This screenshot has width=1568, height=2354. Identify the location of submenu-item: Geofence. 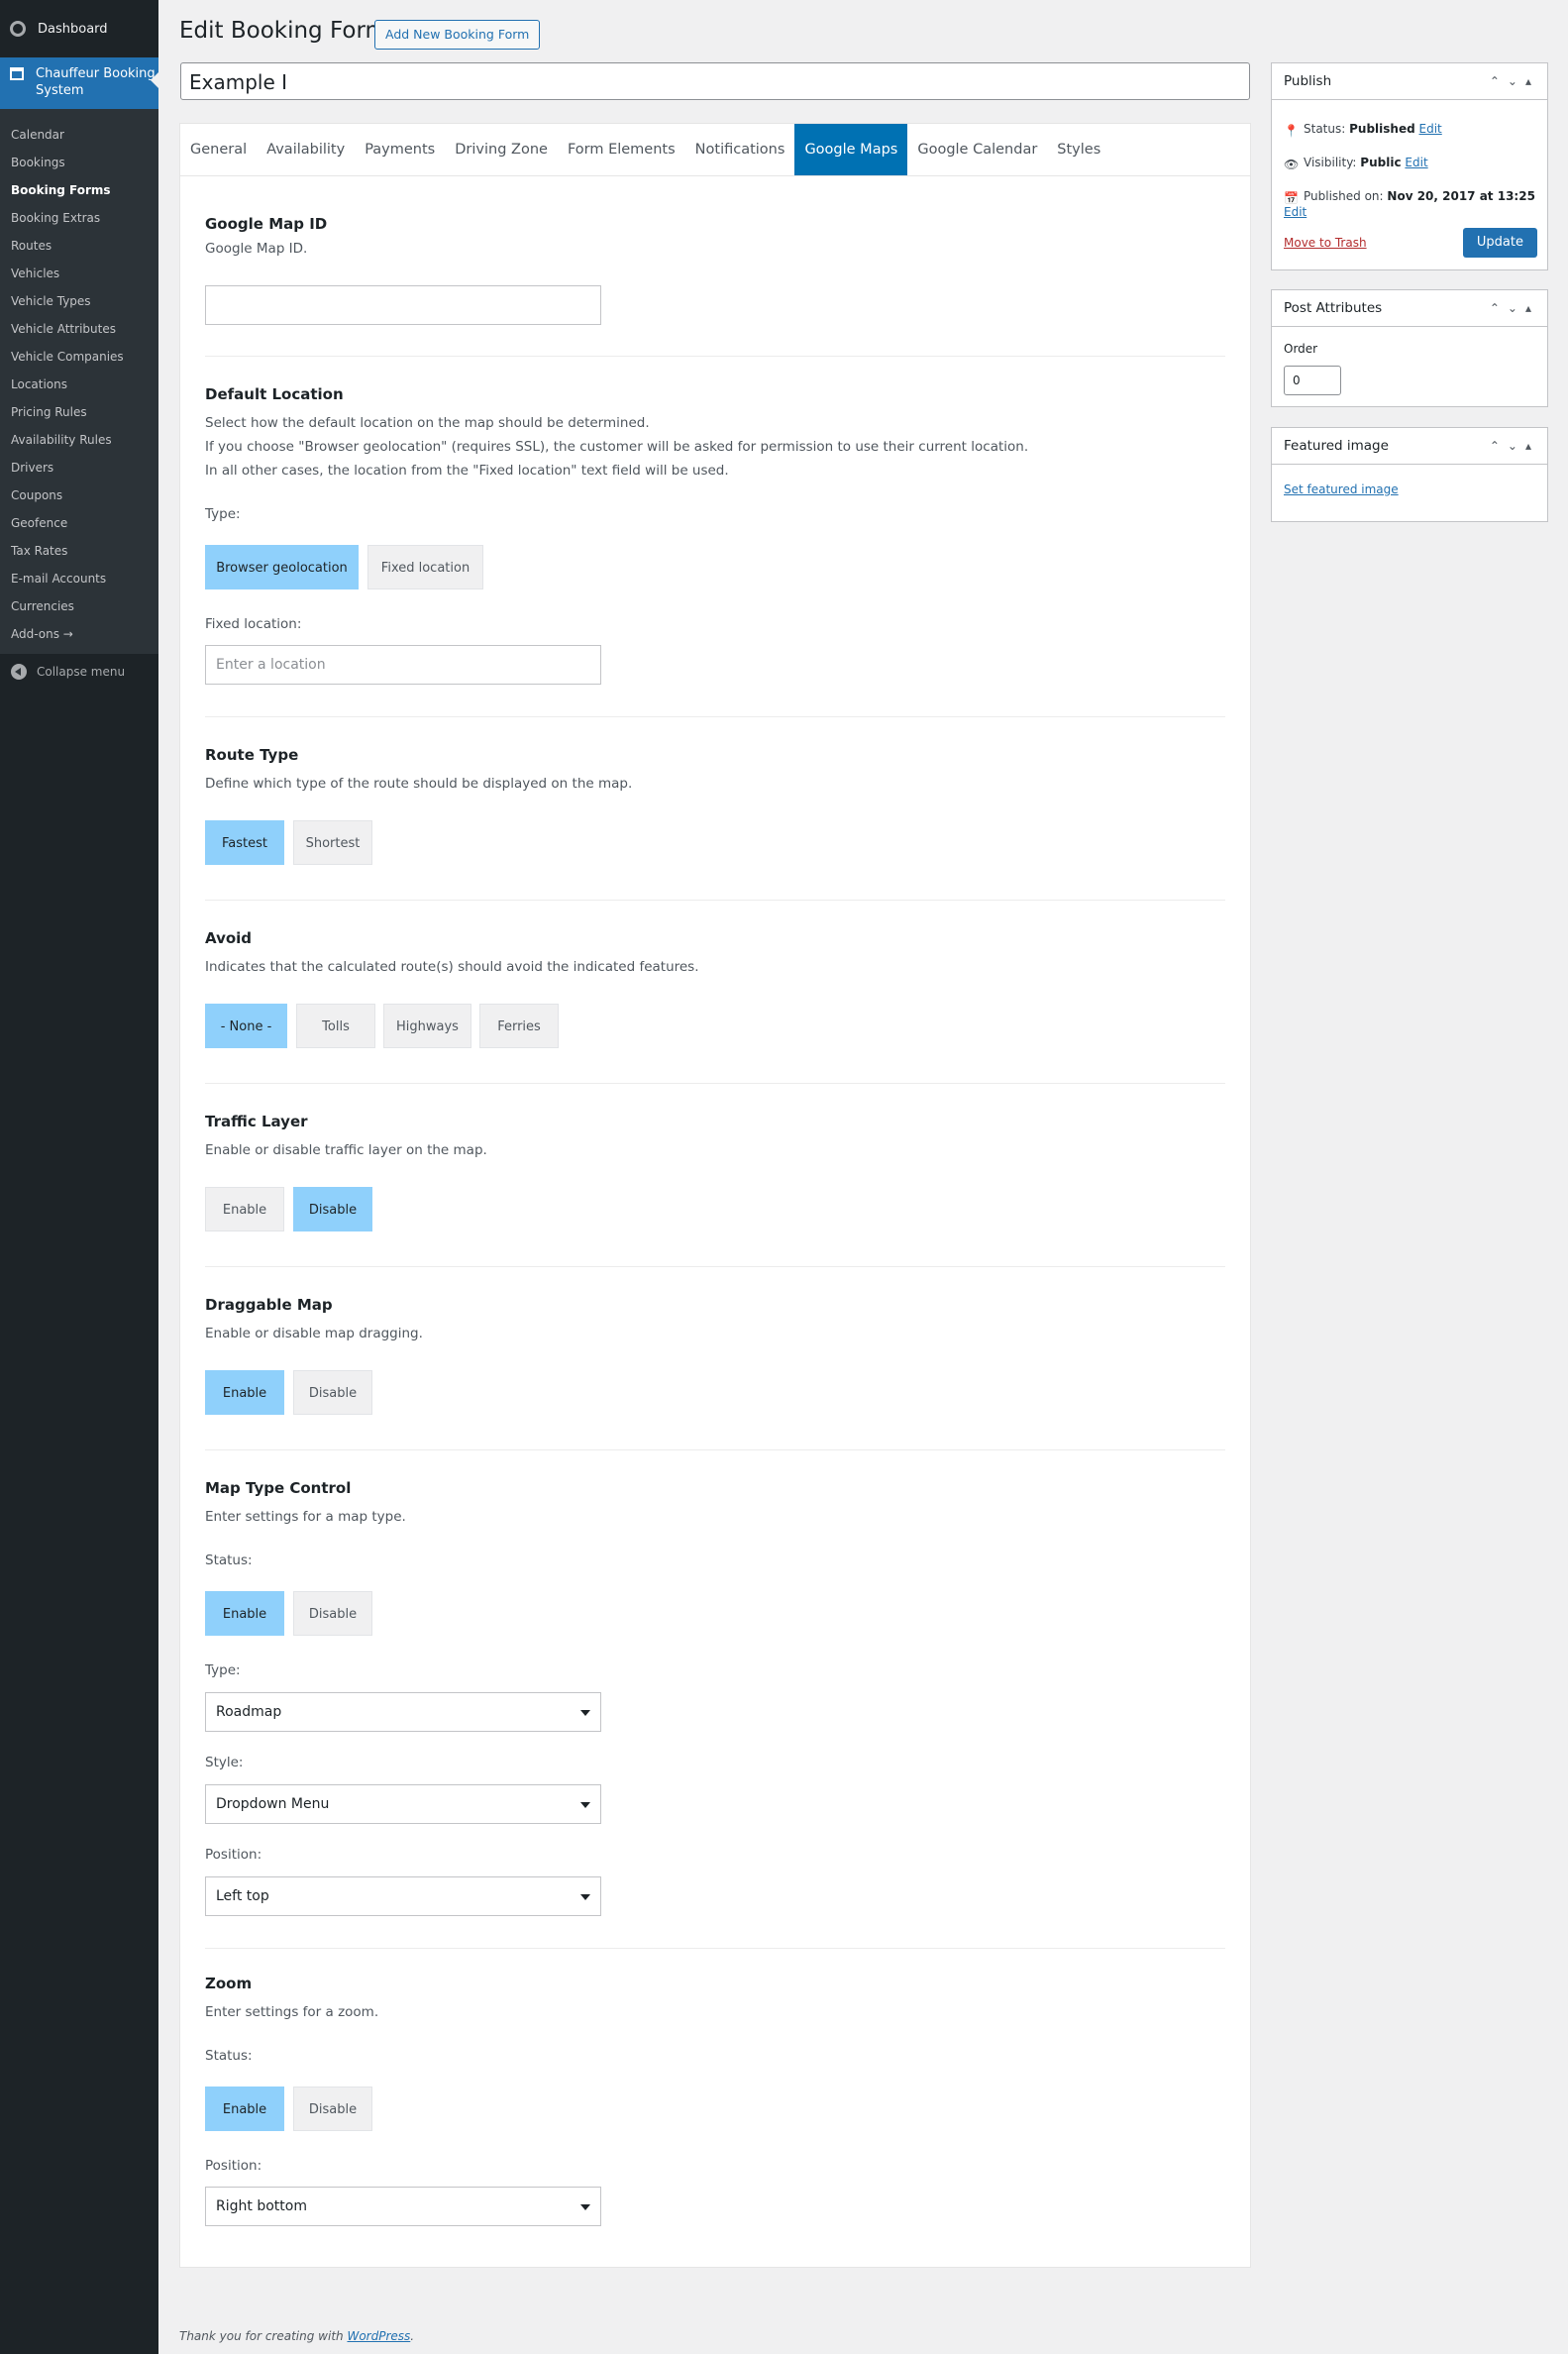
(79, 523).